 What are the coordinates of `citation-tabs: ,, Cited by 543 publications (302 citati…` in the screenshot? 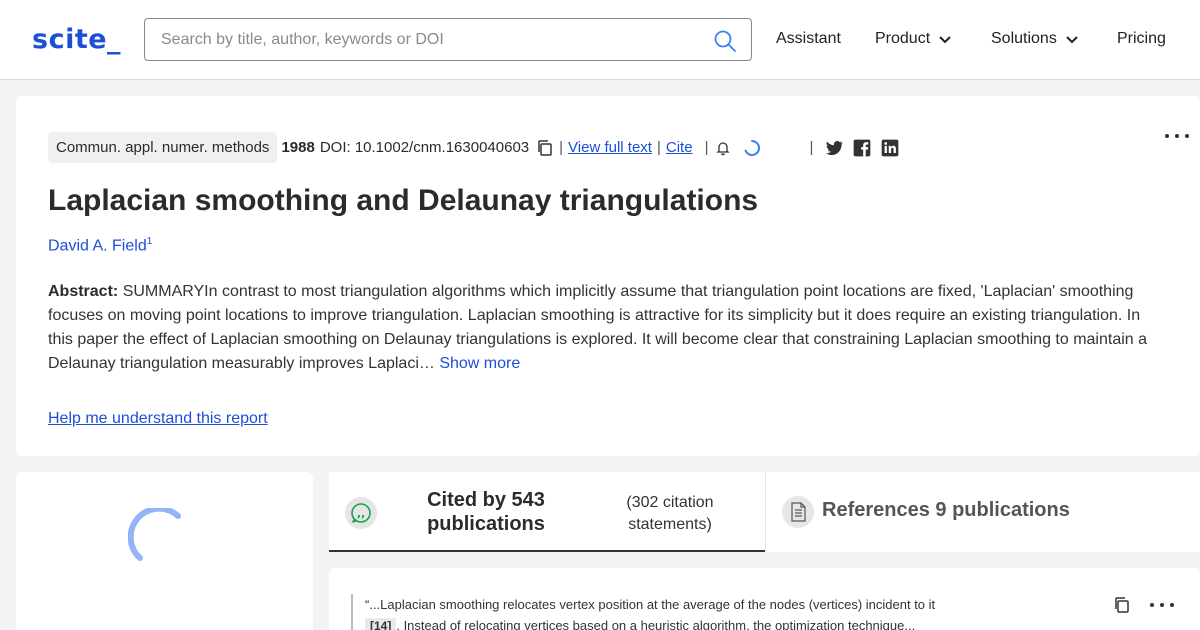 It's located at (764, 512).